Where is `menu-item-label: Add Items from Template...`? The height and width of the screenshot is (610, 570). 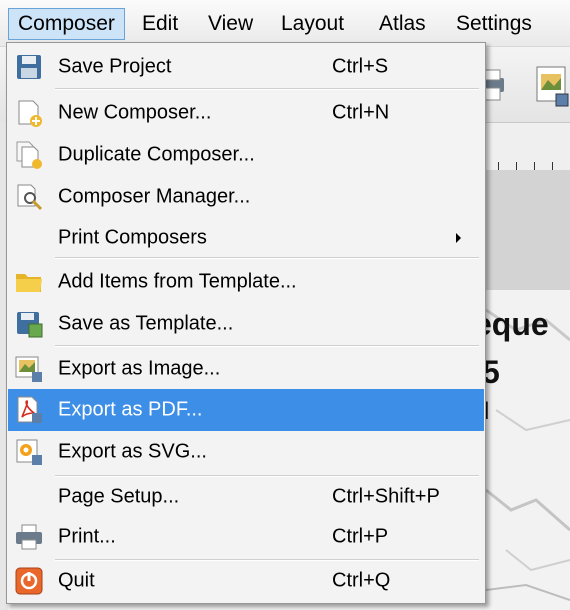
menu-item-label: Add Items from Template... is located at coordinates (177, 281).